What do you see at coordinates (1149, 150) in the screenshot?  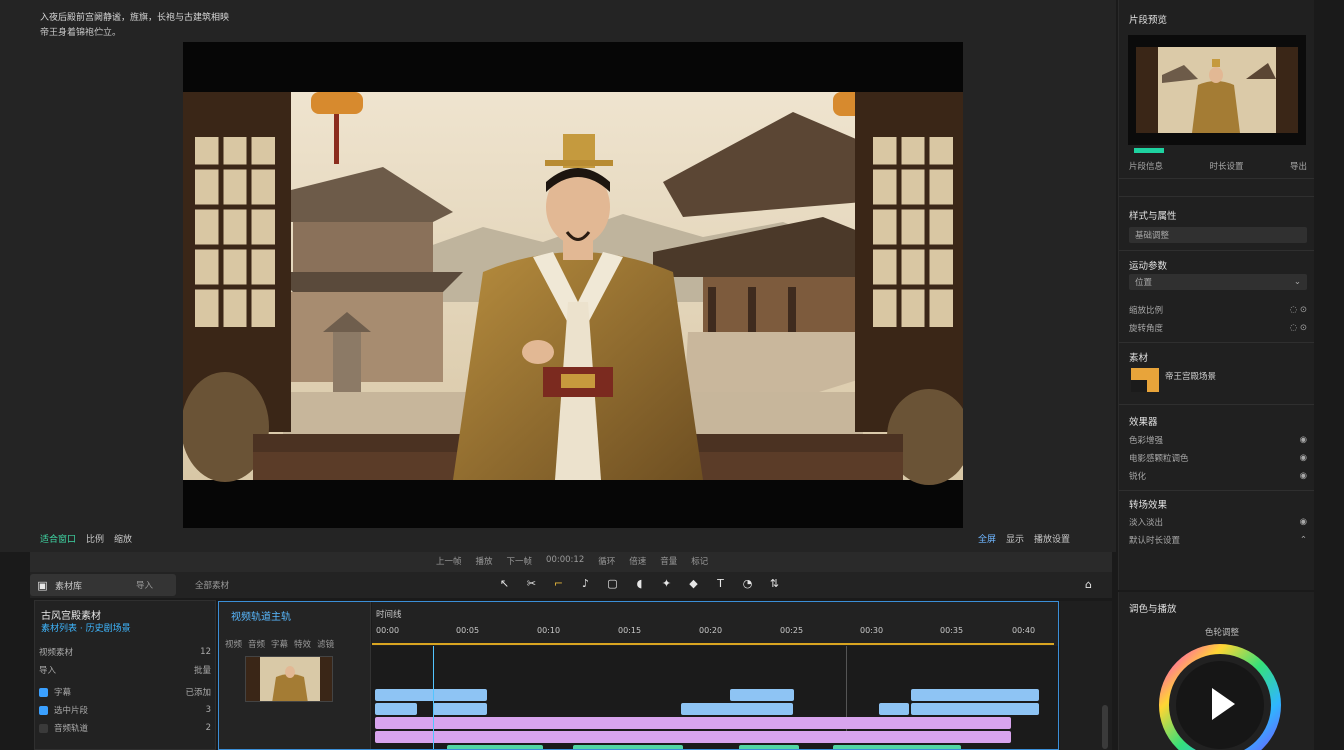 I see `preview-progress-bar` at bounding box center [1149, 150].